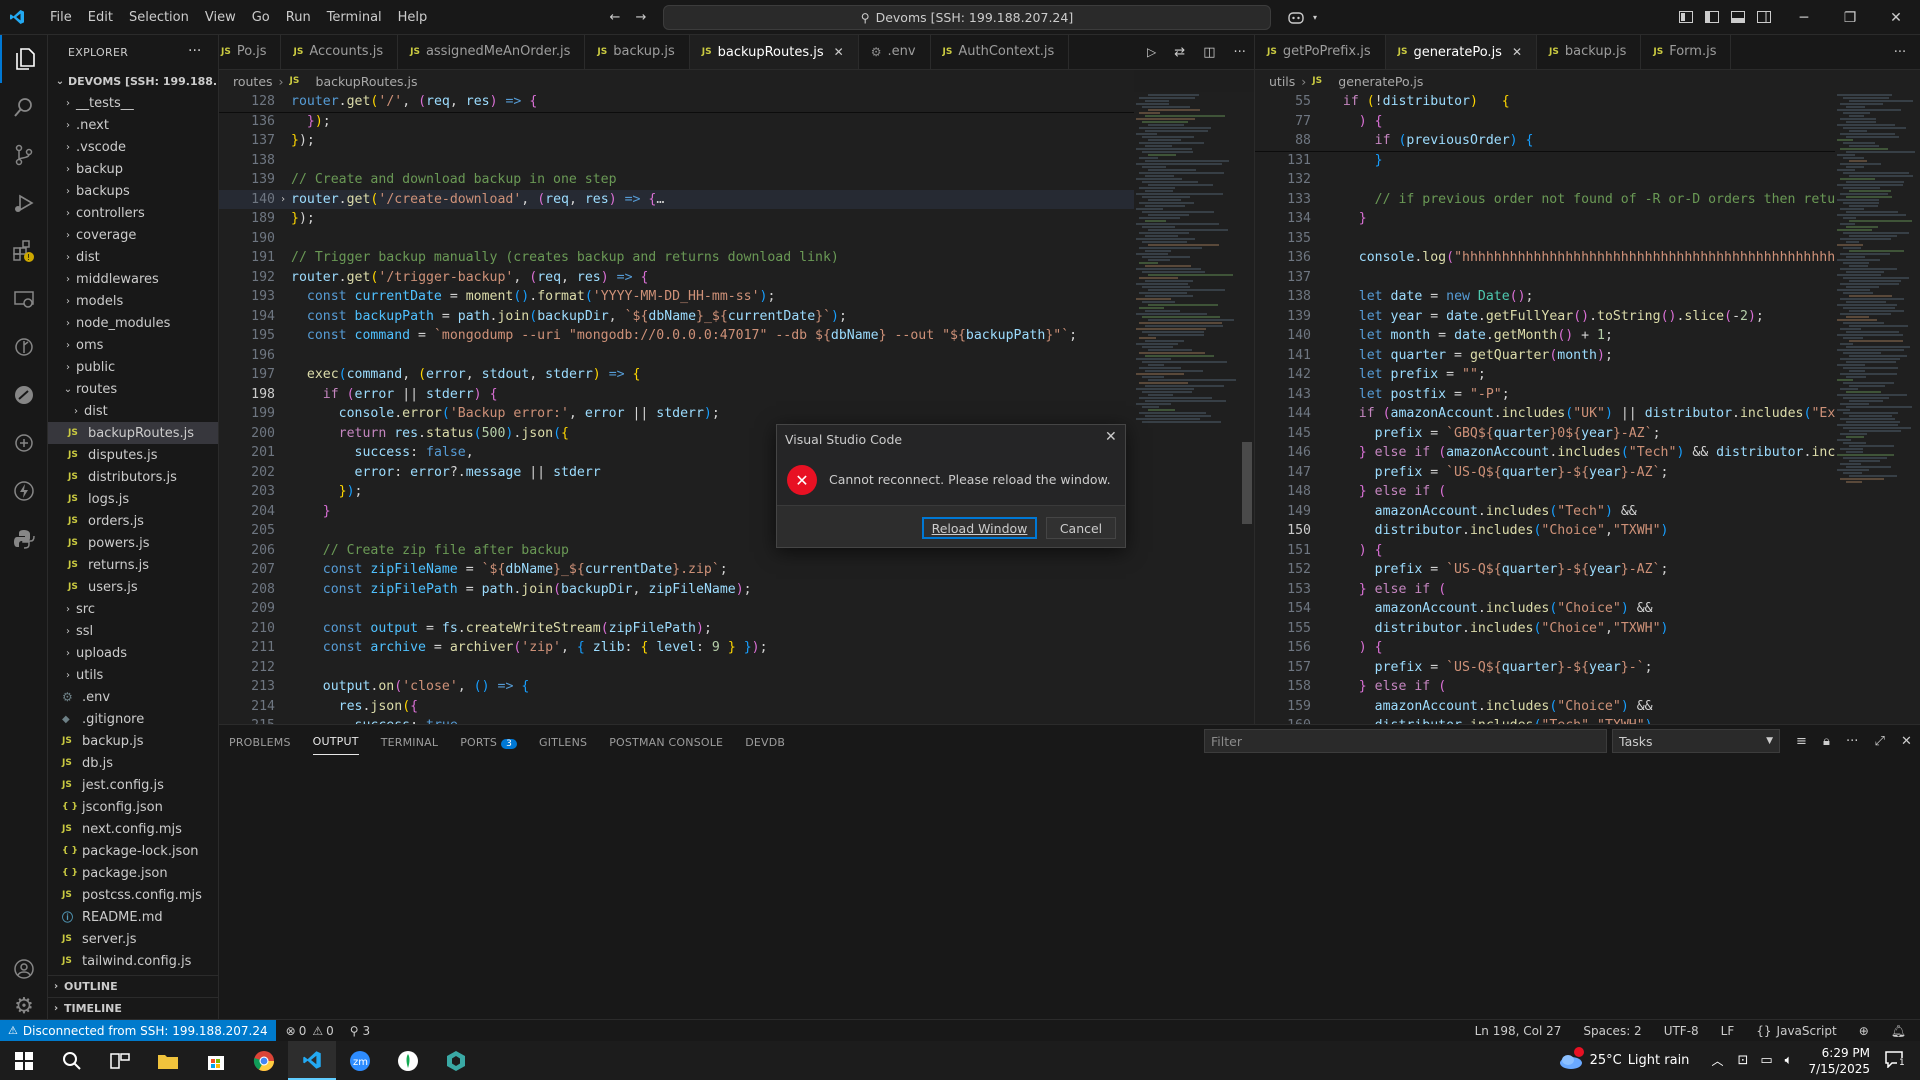 The height and width of the screenshot is (1080, 1920). What do you see at coordinates (1686, 52) in the screenshot?
I see `editor-tab: JS Form.js` at bounding box center [1686, 52].